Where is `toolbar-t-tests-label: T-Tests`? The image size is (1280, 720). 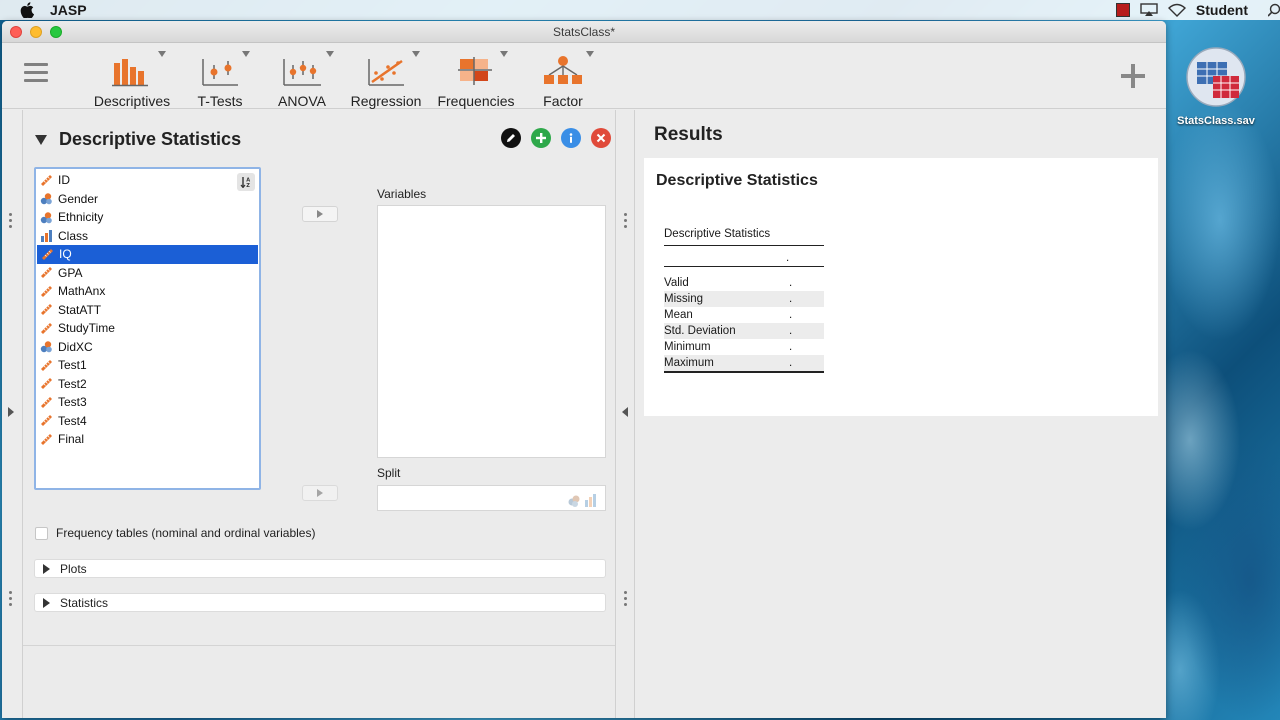 toolbar-t-tests-label: T-Tests is located at coordinates (220, 101).